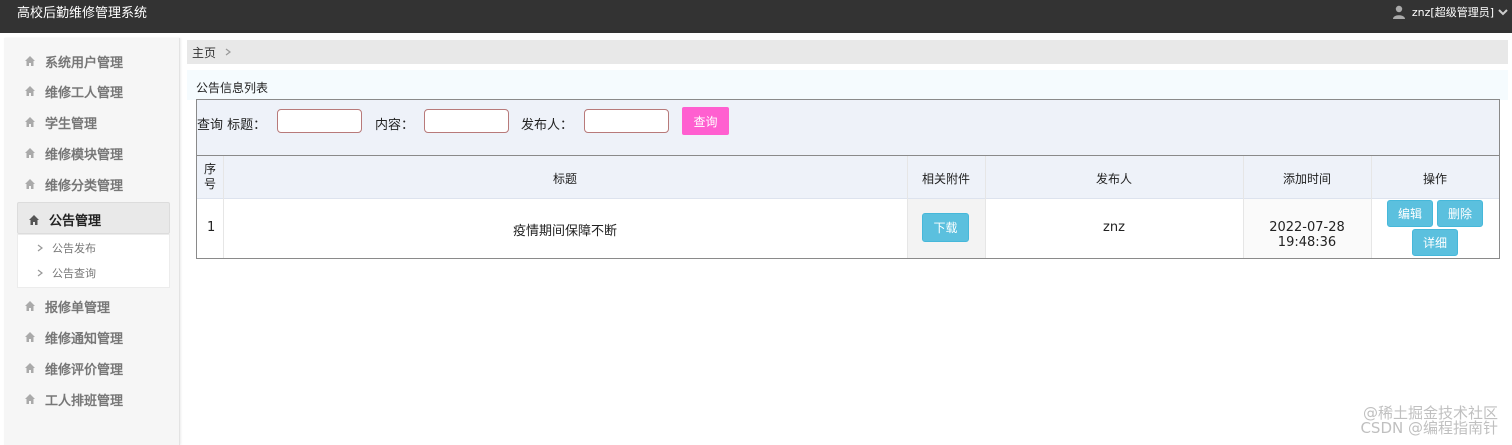 This screenshot has height=445, width=1512. Describe the element at coordinates (1410, 213) in the screenshot. I see `edit-button: 编辑` at that location.